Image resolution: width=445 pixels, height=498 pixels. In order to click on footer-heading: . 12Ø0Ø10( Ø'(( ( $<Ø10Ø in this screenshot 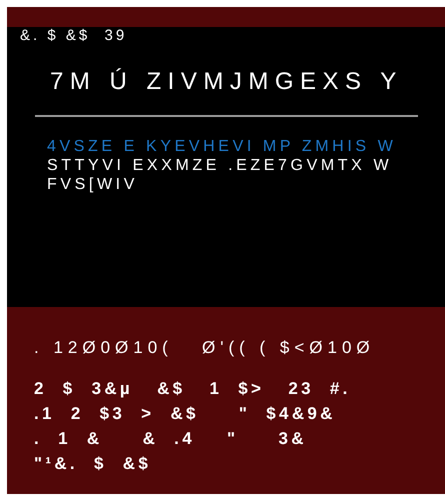, I will do `click(204, 348)`.